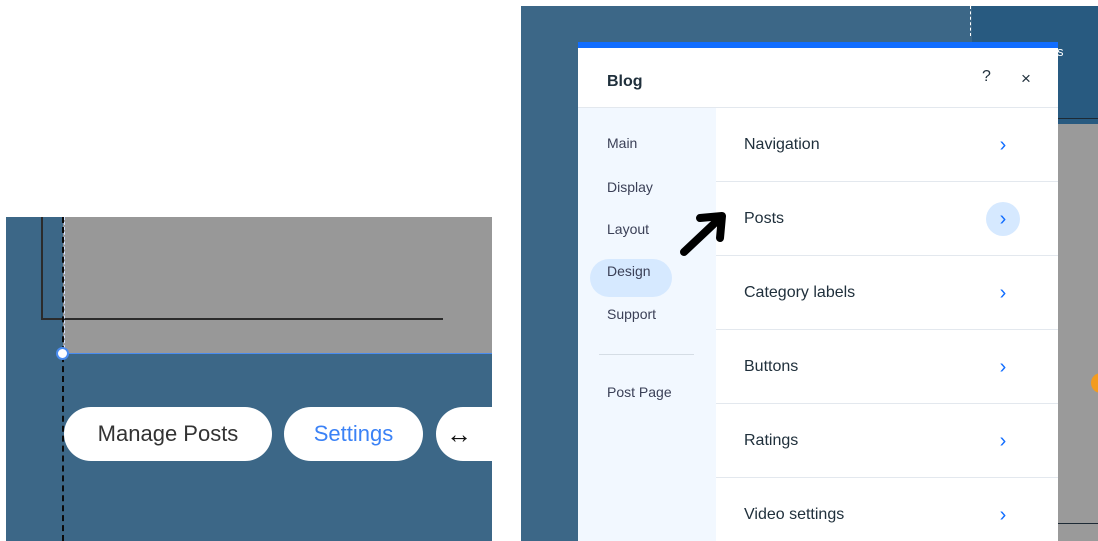  Describe the element at coordinates (771, 366) in the screenshot. I see `list-item-label: Buttons` at that location.